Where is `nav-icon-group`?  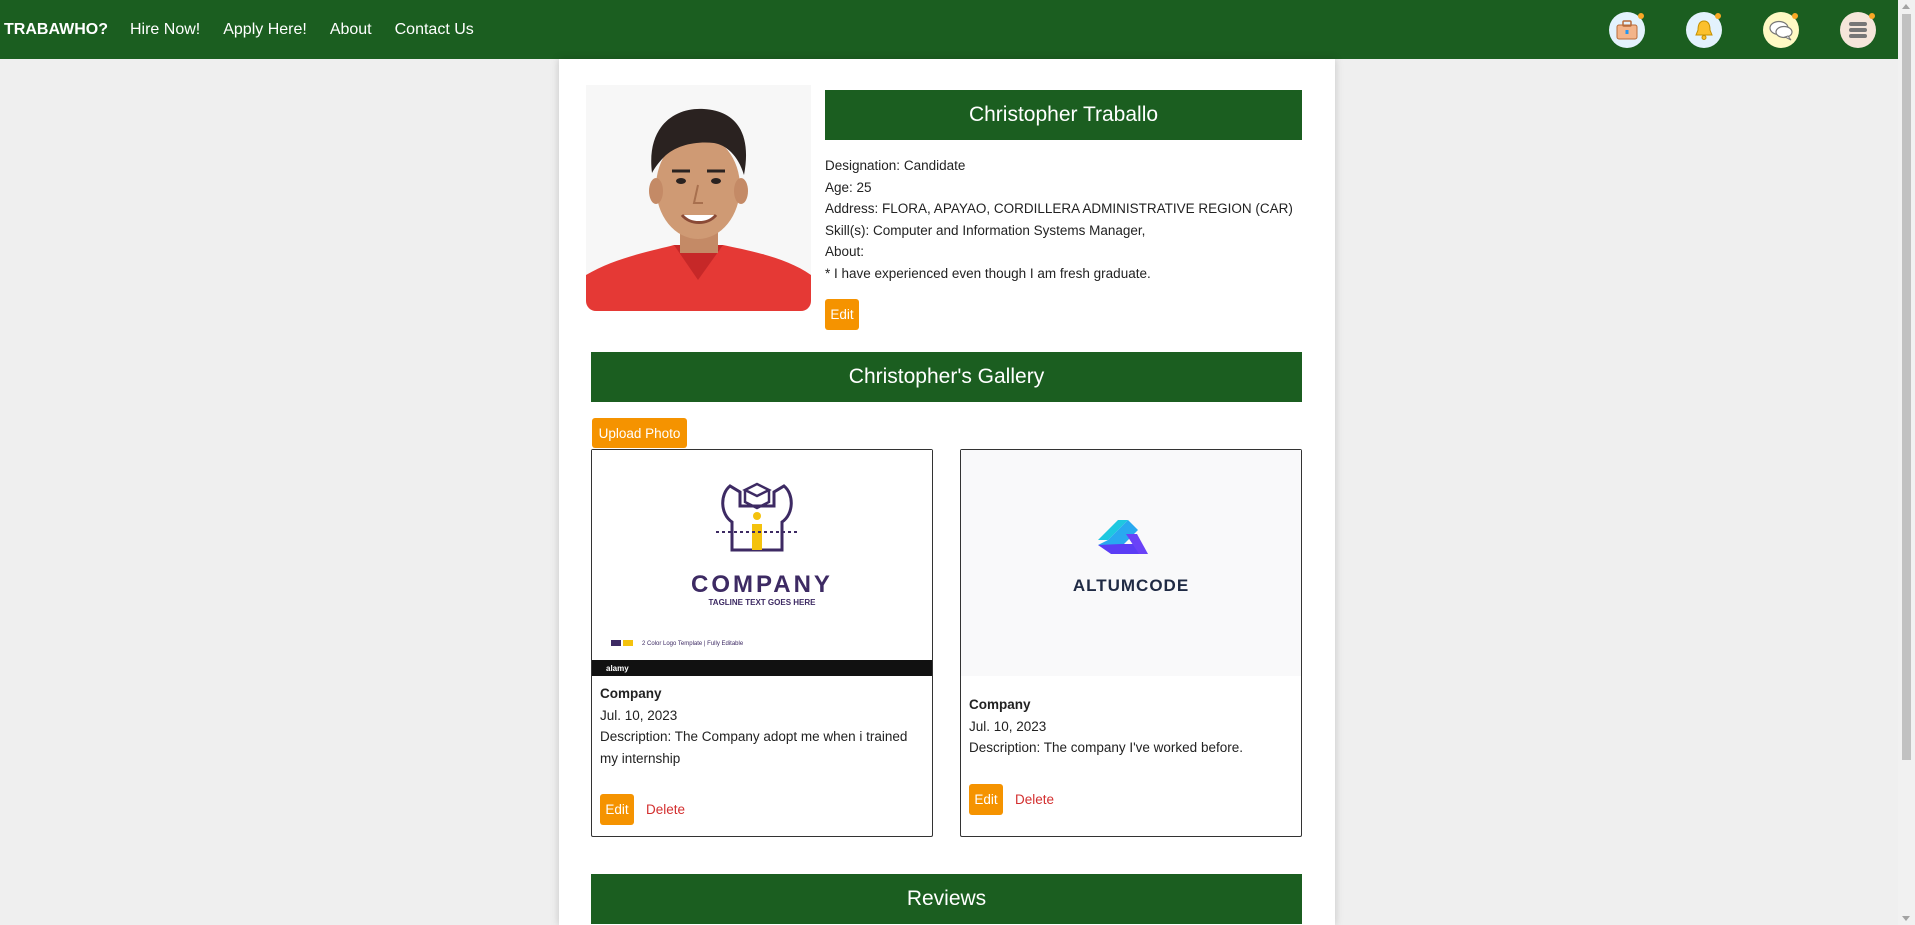
nav-icon-group is located at coordinates (1733, 29).